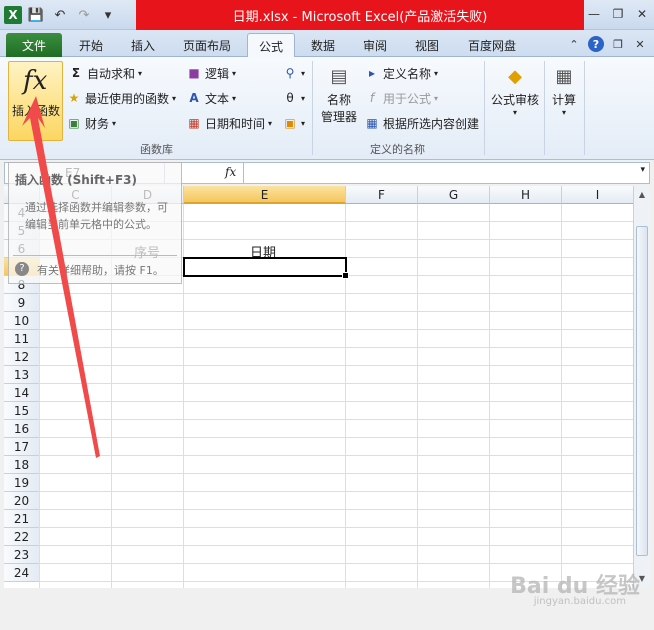 The height and width of the screenshot is (630, 654). What do you see at coordinates (35, 81) in the screenshot?
I see `fx-icon: fx` at bounding box center [35, 81].